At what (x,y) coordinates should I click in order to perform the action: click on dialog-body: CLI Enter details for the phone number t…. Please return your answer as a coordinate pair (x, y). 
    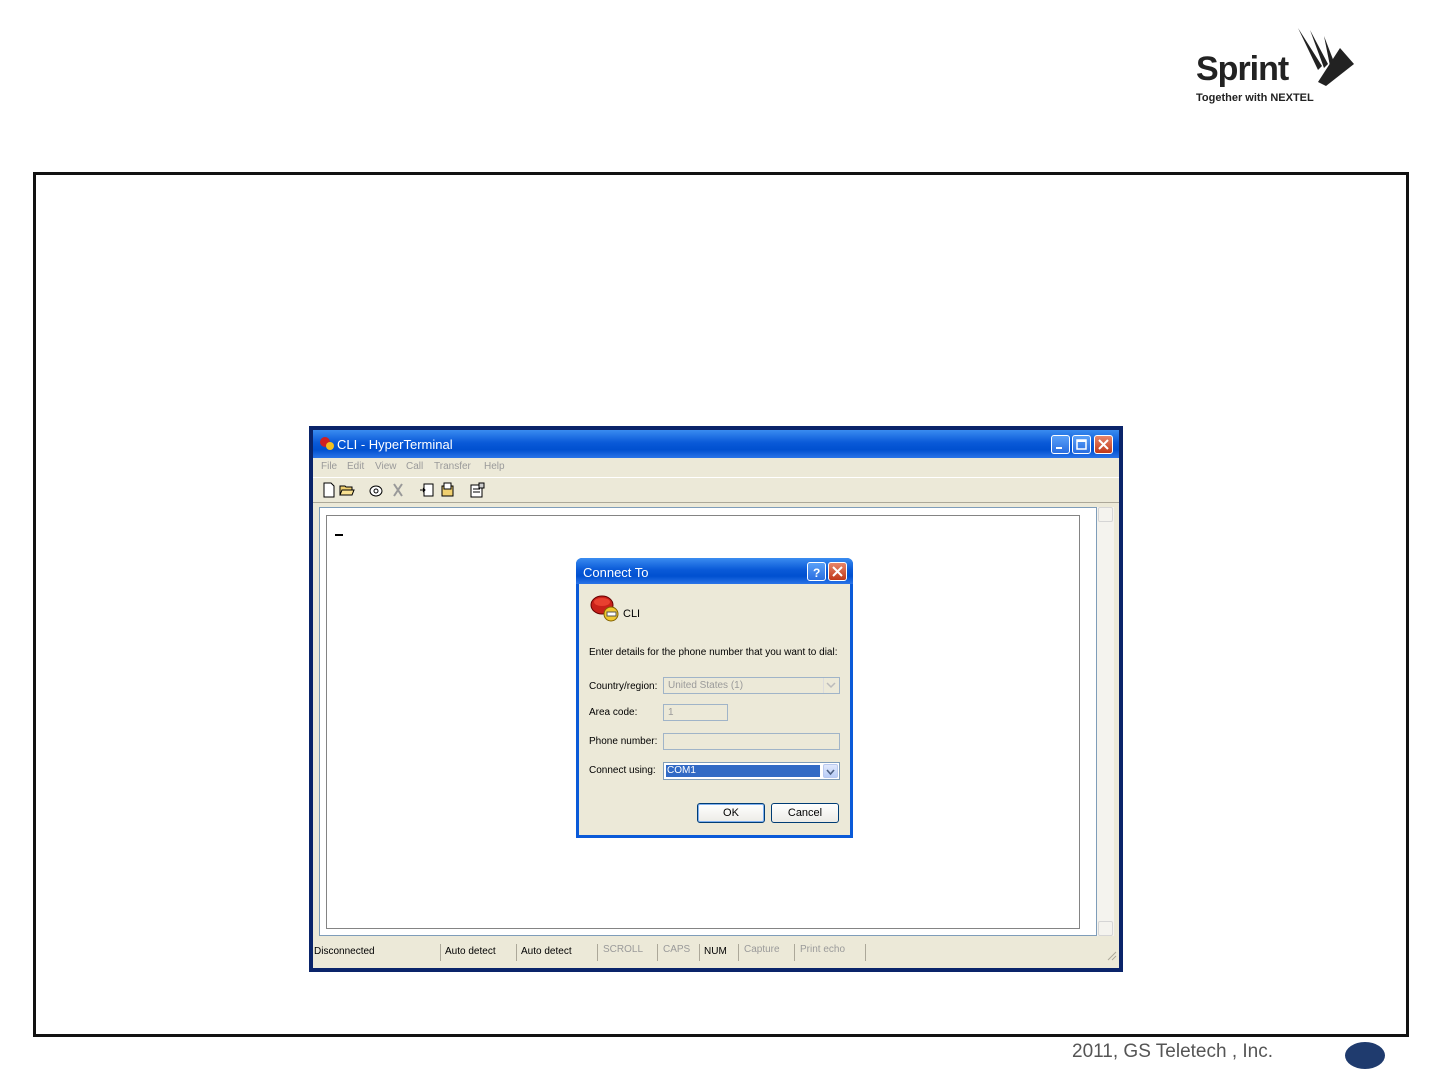
    Looking at the image, I should click on (714, 709).